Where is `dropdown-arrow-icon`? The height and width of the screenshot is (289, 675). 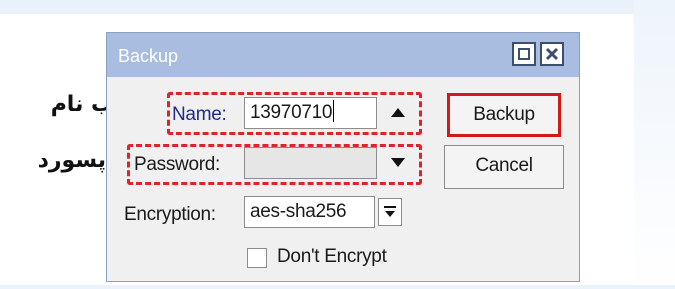
dropdown-arrow-icon is located at coordinates (390, 211).